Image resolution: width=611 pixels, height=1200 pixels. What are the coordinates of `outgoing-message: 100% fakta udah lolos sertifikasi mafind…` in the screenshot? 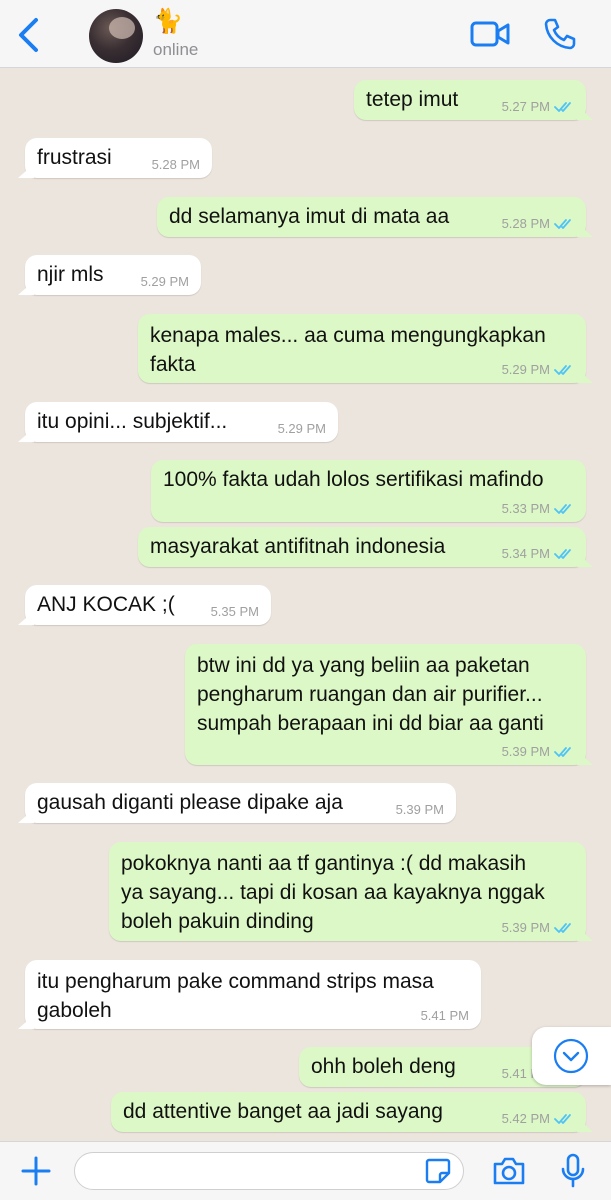 It's located at (368, 491).